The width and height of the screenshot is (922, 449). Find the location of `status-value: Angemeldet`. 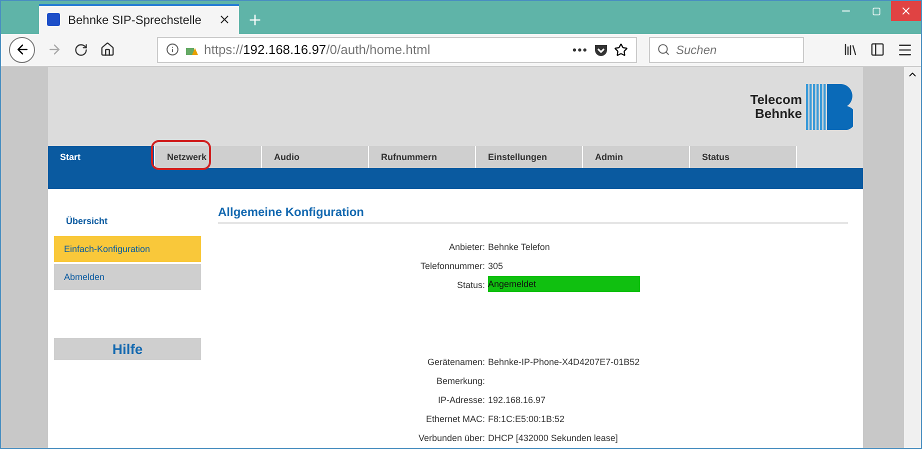

status-value: Angemeldet is located at coordinates (564, 284).